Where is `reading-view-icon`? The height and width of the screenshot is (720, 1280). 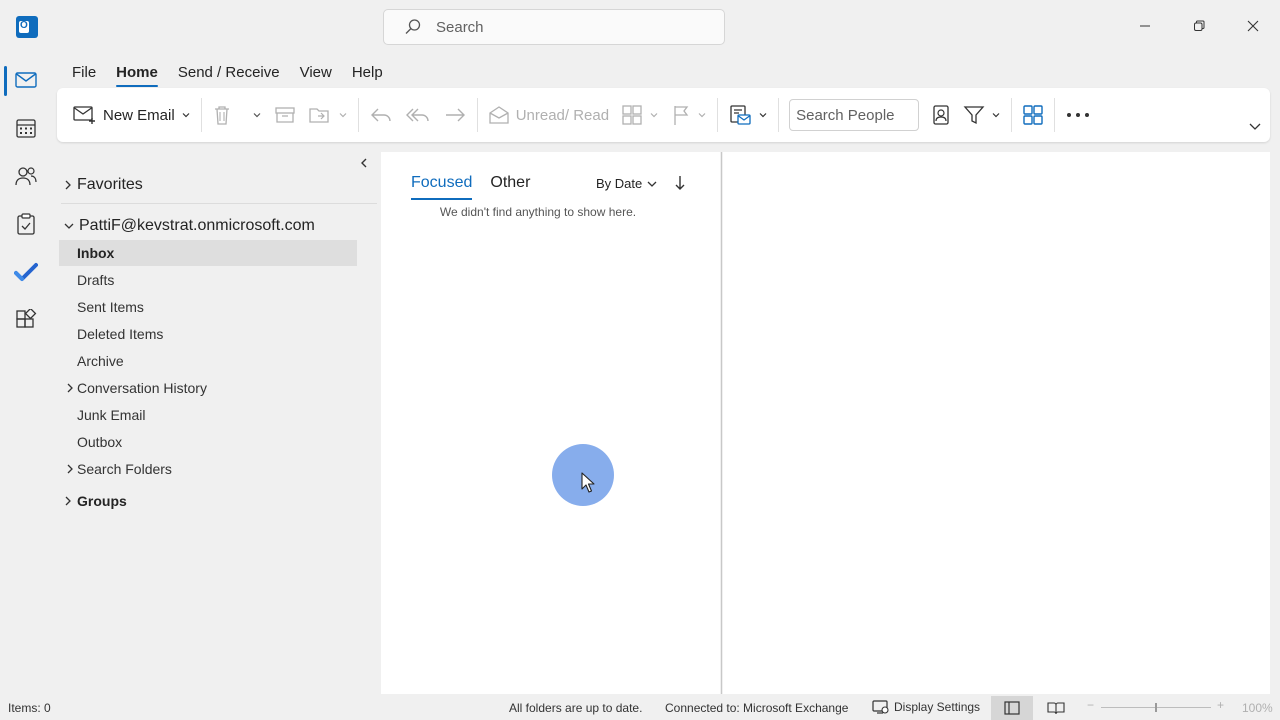
reading-view-icon is located at coordinates (1056, 708).